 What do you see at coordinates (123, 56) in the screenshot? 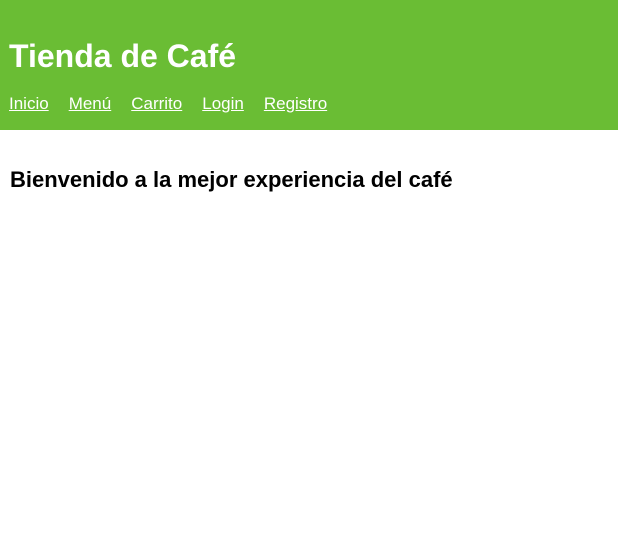
I see `site-title: Tienda de Café` at bounding box center [123, 56].